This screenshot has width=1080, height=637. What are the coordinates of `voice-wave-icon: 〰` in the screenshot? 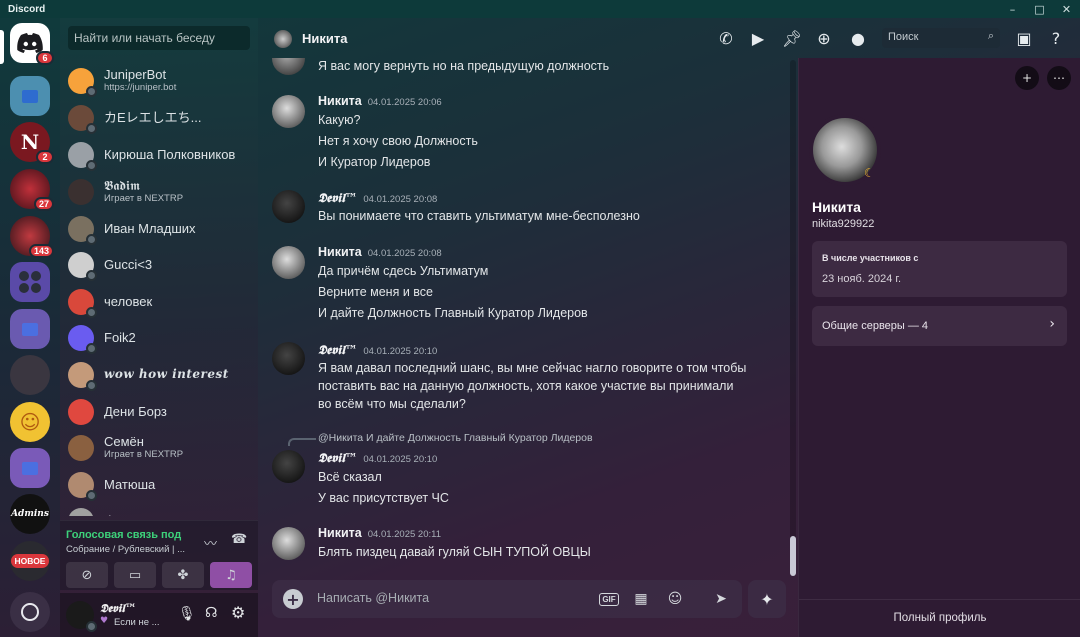 It's located at (210, 542).